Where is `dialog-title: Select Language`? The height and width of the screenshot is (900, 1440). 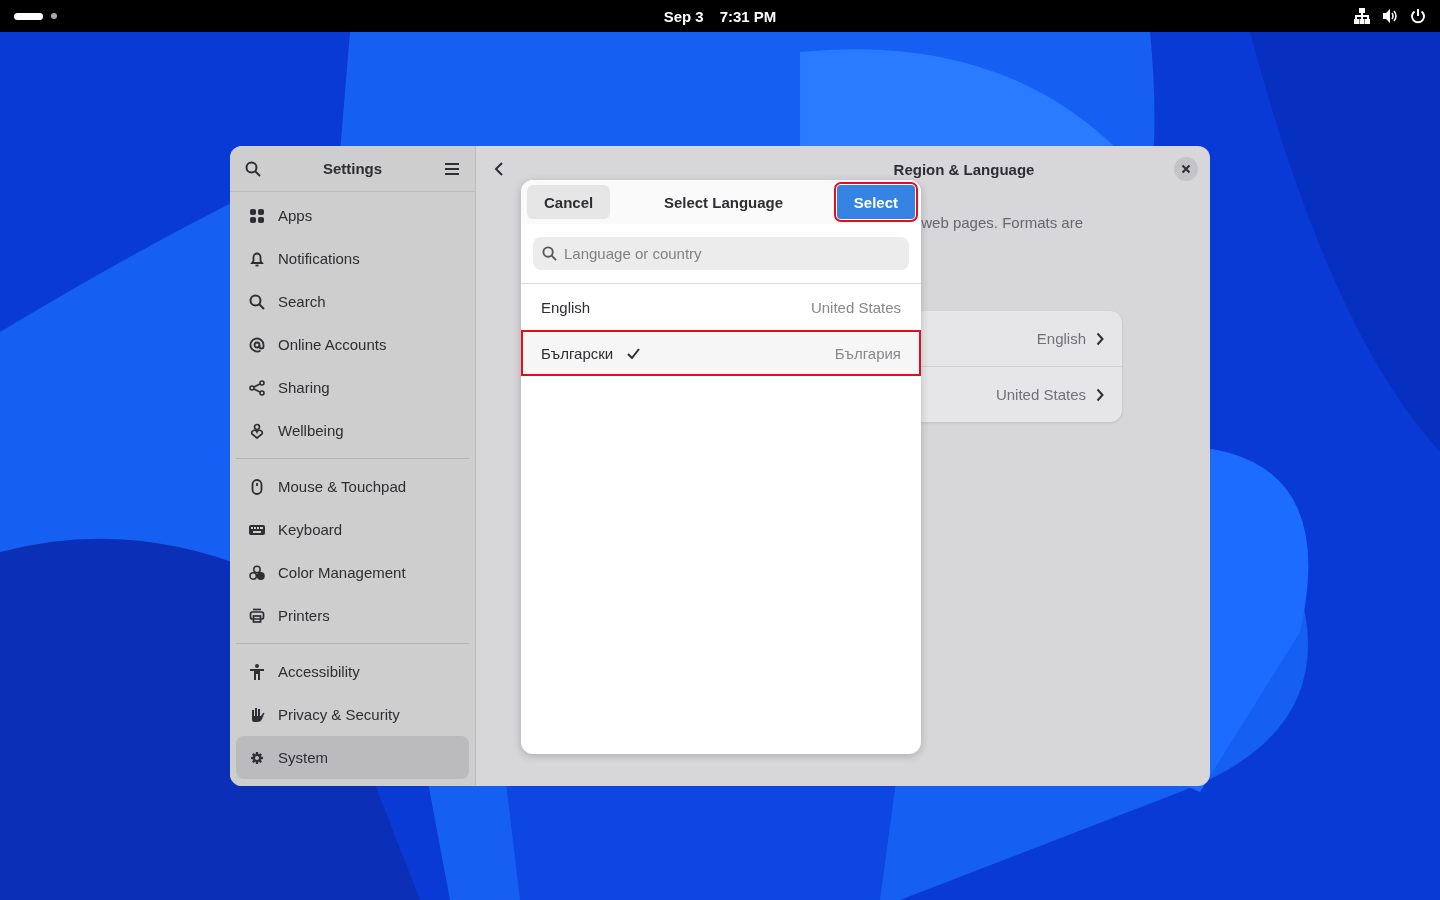 dialog-title: Select Language is located at coordinates (723, 202).